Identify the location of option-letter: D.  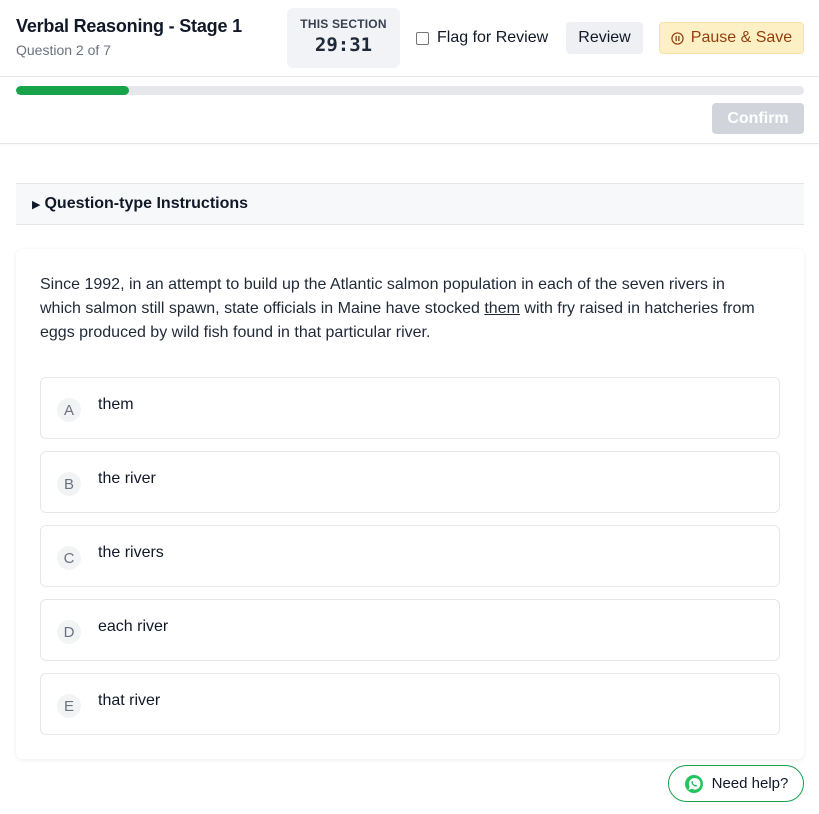
(69, 632).